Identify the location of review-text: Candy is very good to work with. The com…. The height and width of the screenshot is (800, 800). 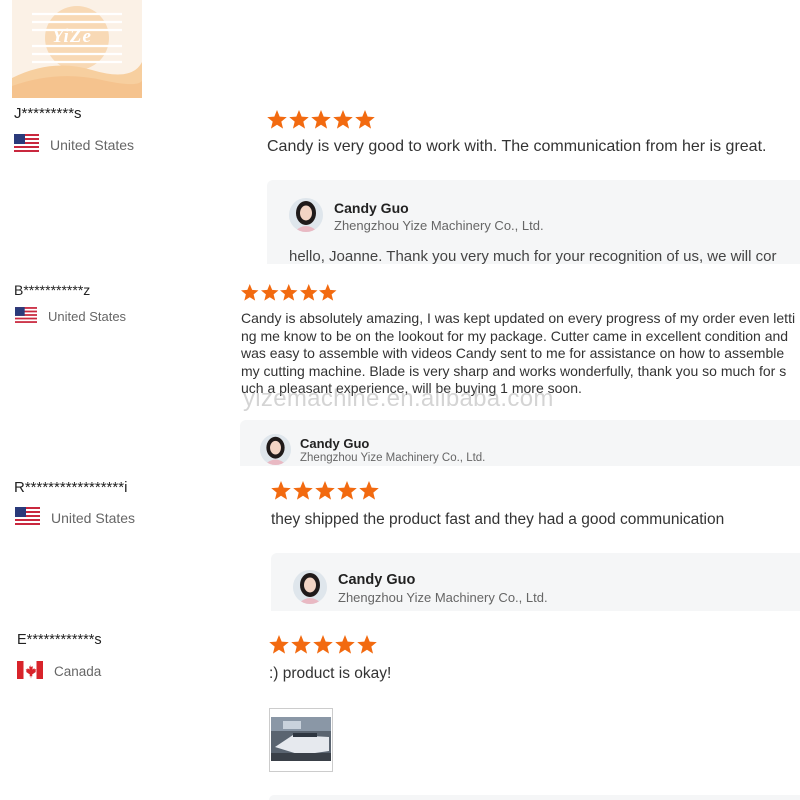
(517, 146).